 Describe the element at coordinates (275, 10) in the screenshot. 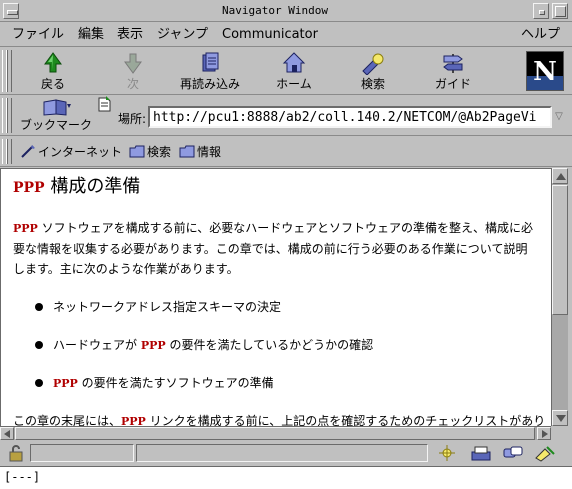

I see `window-title: Navigator Window` at that location.